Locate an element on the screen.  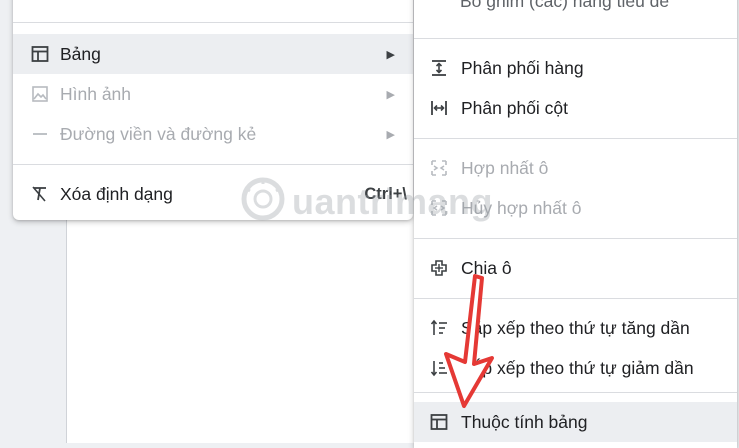
menu-item-borders-and-lines: Đường viền và đường kẻ ▶ is located at coordinates (213, 134).